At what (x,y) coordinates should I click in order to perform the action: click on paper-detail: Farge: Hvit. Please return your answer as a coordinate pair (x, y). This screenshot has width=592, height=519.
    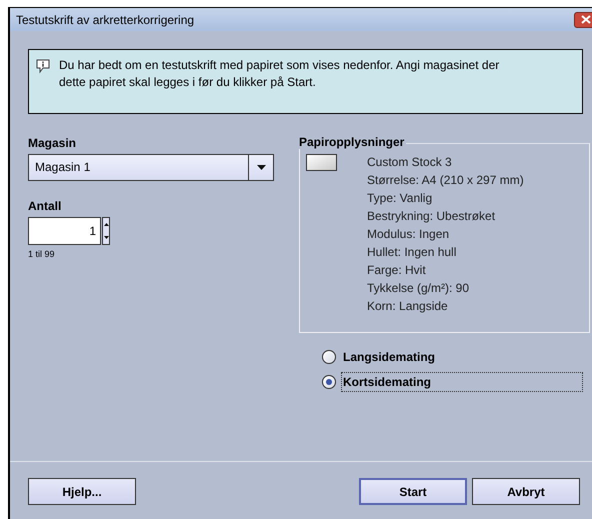
    Looking at the image, I should click on (397, 270).